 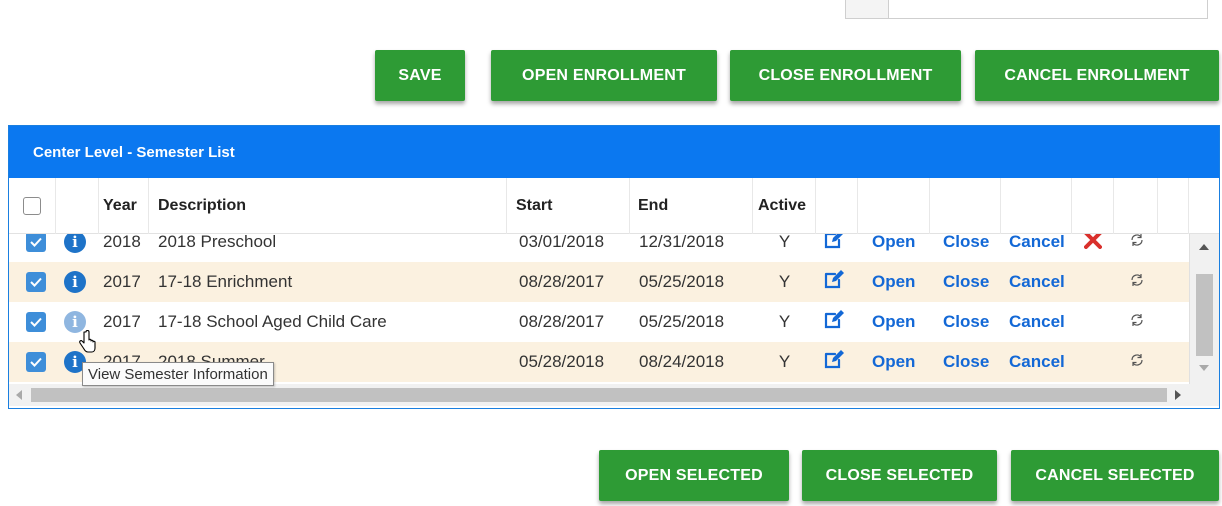 I want to click on year-header: Year, so click(x=124, y=206).